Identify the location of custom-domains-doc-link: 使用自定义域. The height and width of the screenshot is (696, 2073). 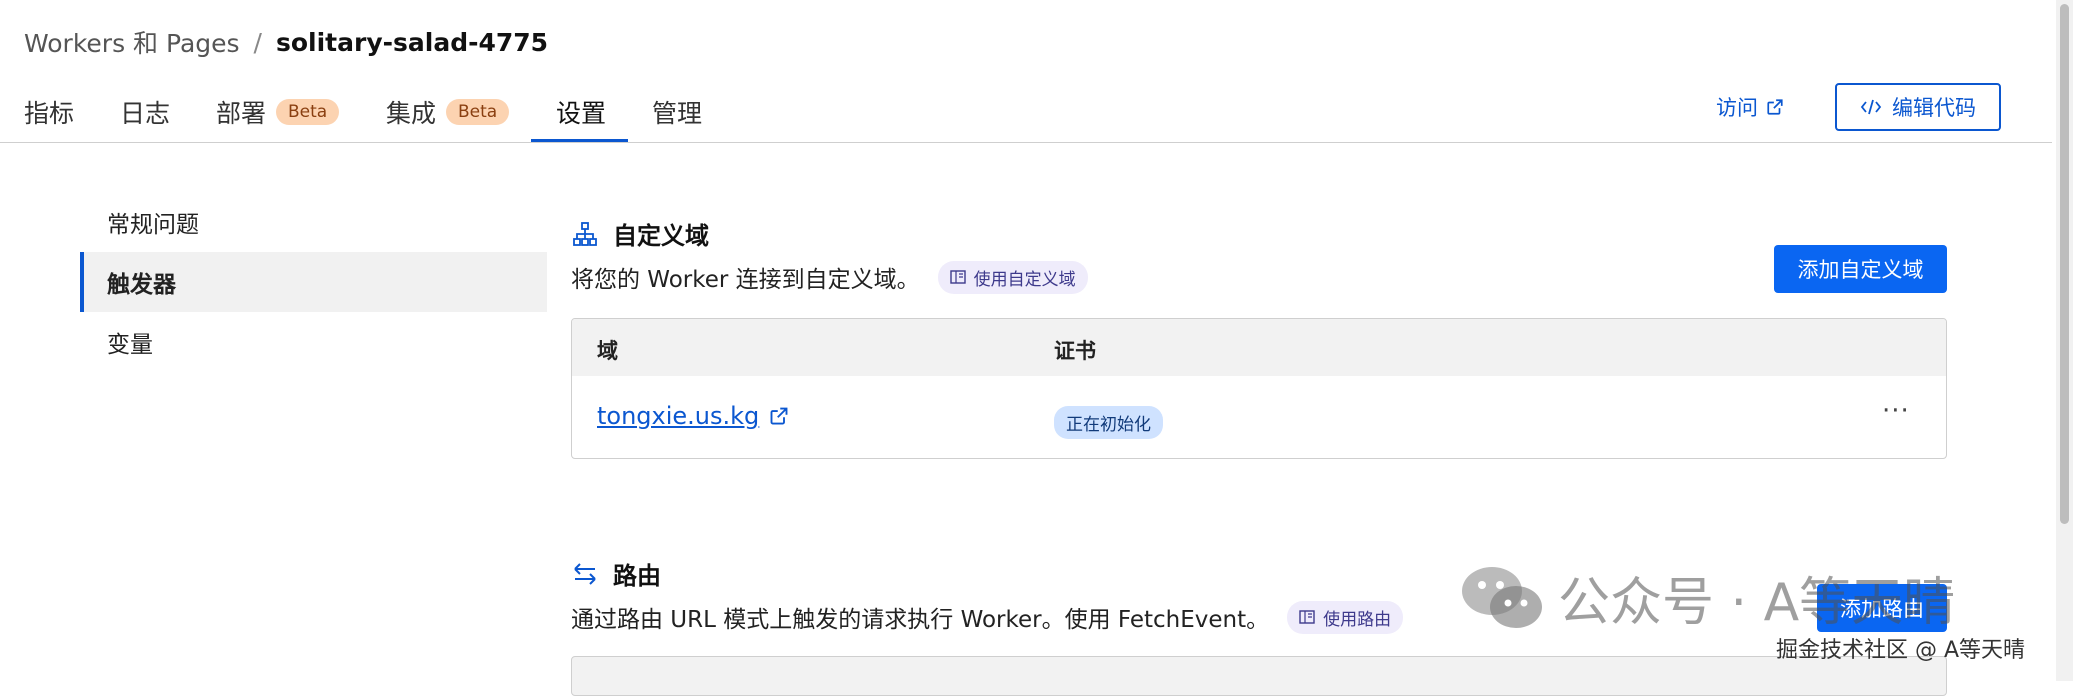
(1012, 277).